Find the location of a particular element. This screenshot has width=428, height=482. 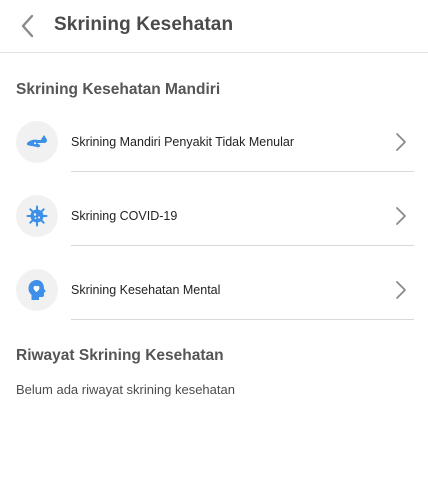

app-bar: Skrining Kesehatan is located at coordinates (214, 26).